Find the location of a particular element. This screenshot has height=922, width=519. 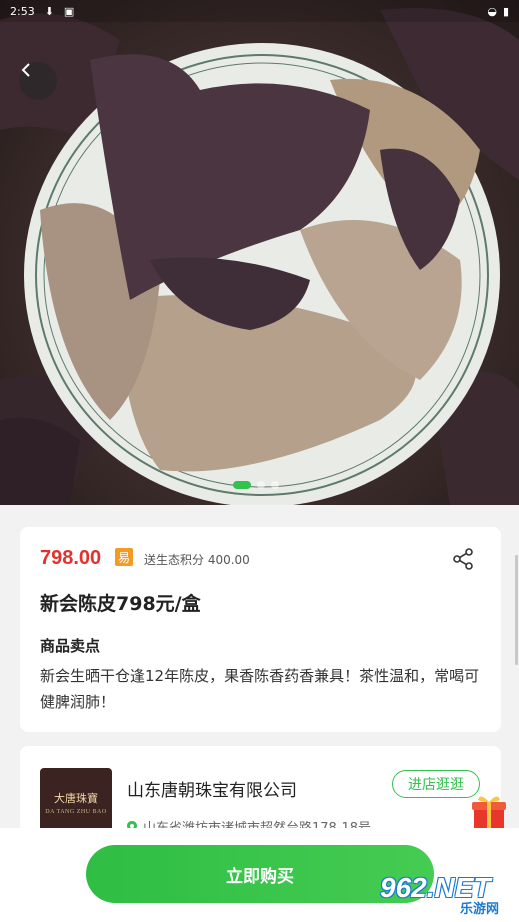

battery-icon: ▮ is located at coordinates (505, 11).